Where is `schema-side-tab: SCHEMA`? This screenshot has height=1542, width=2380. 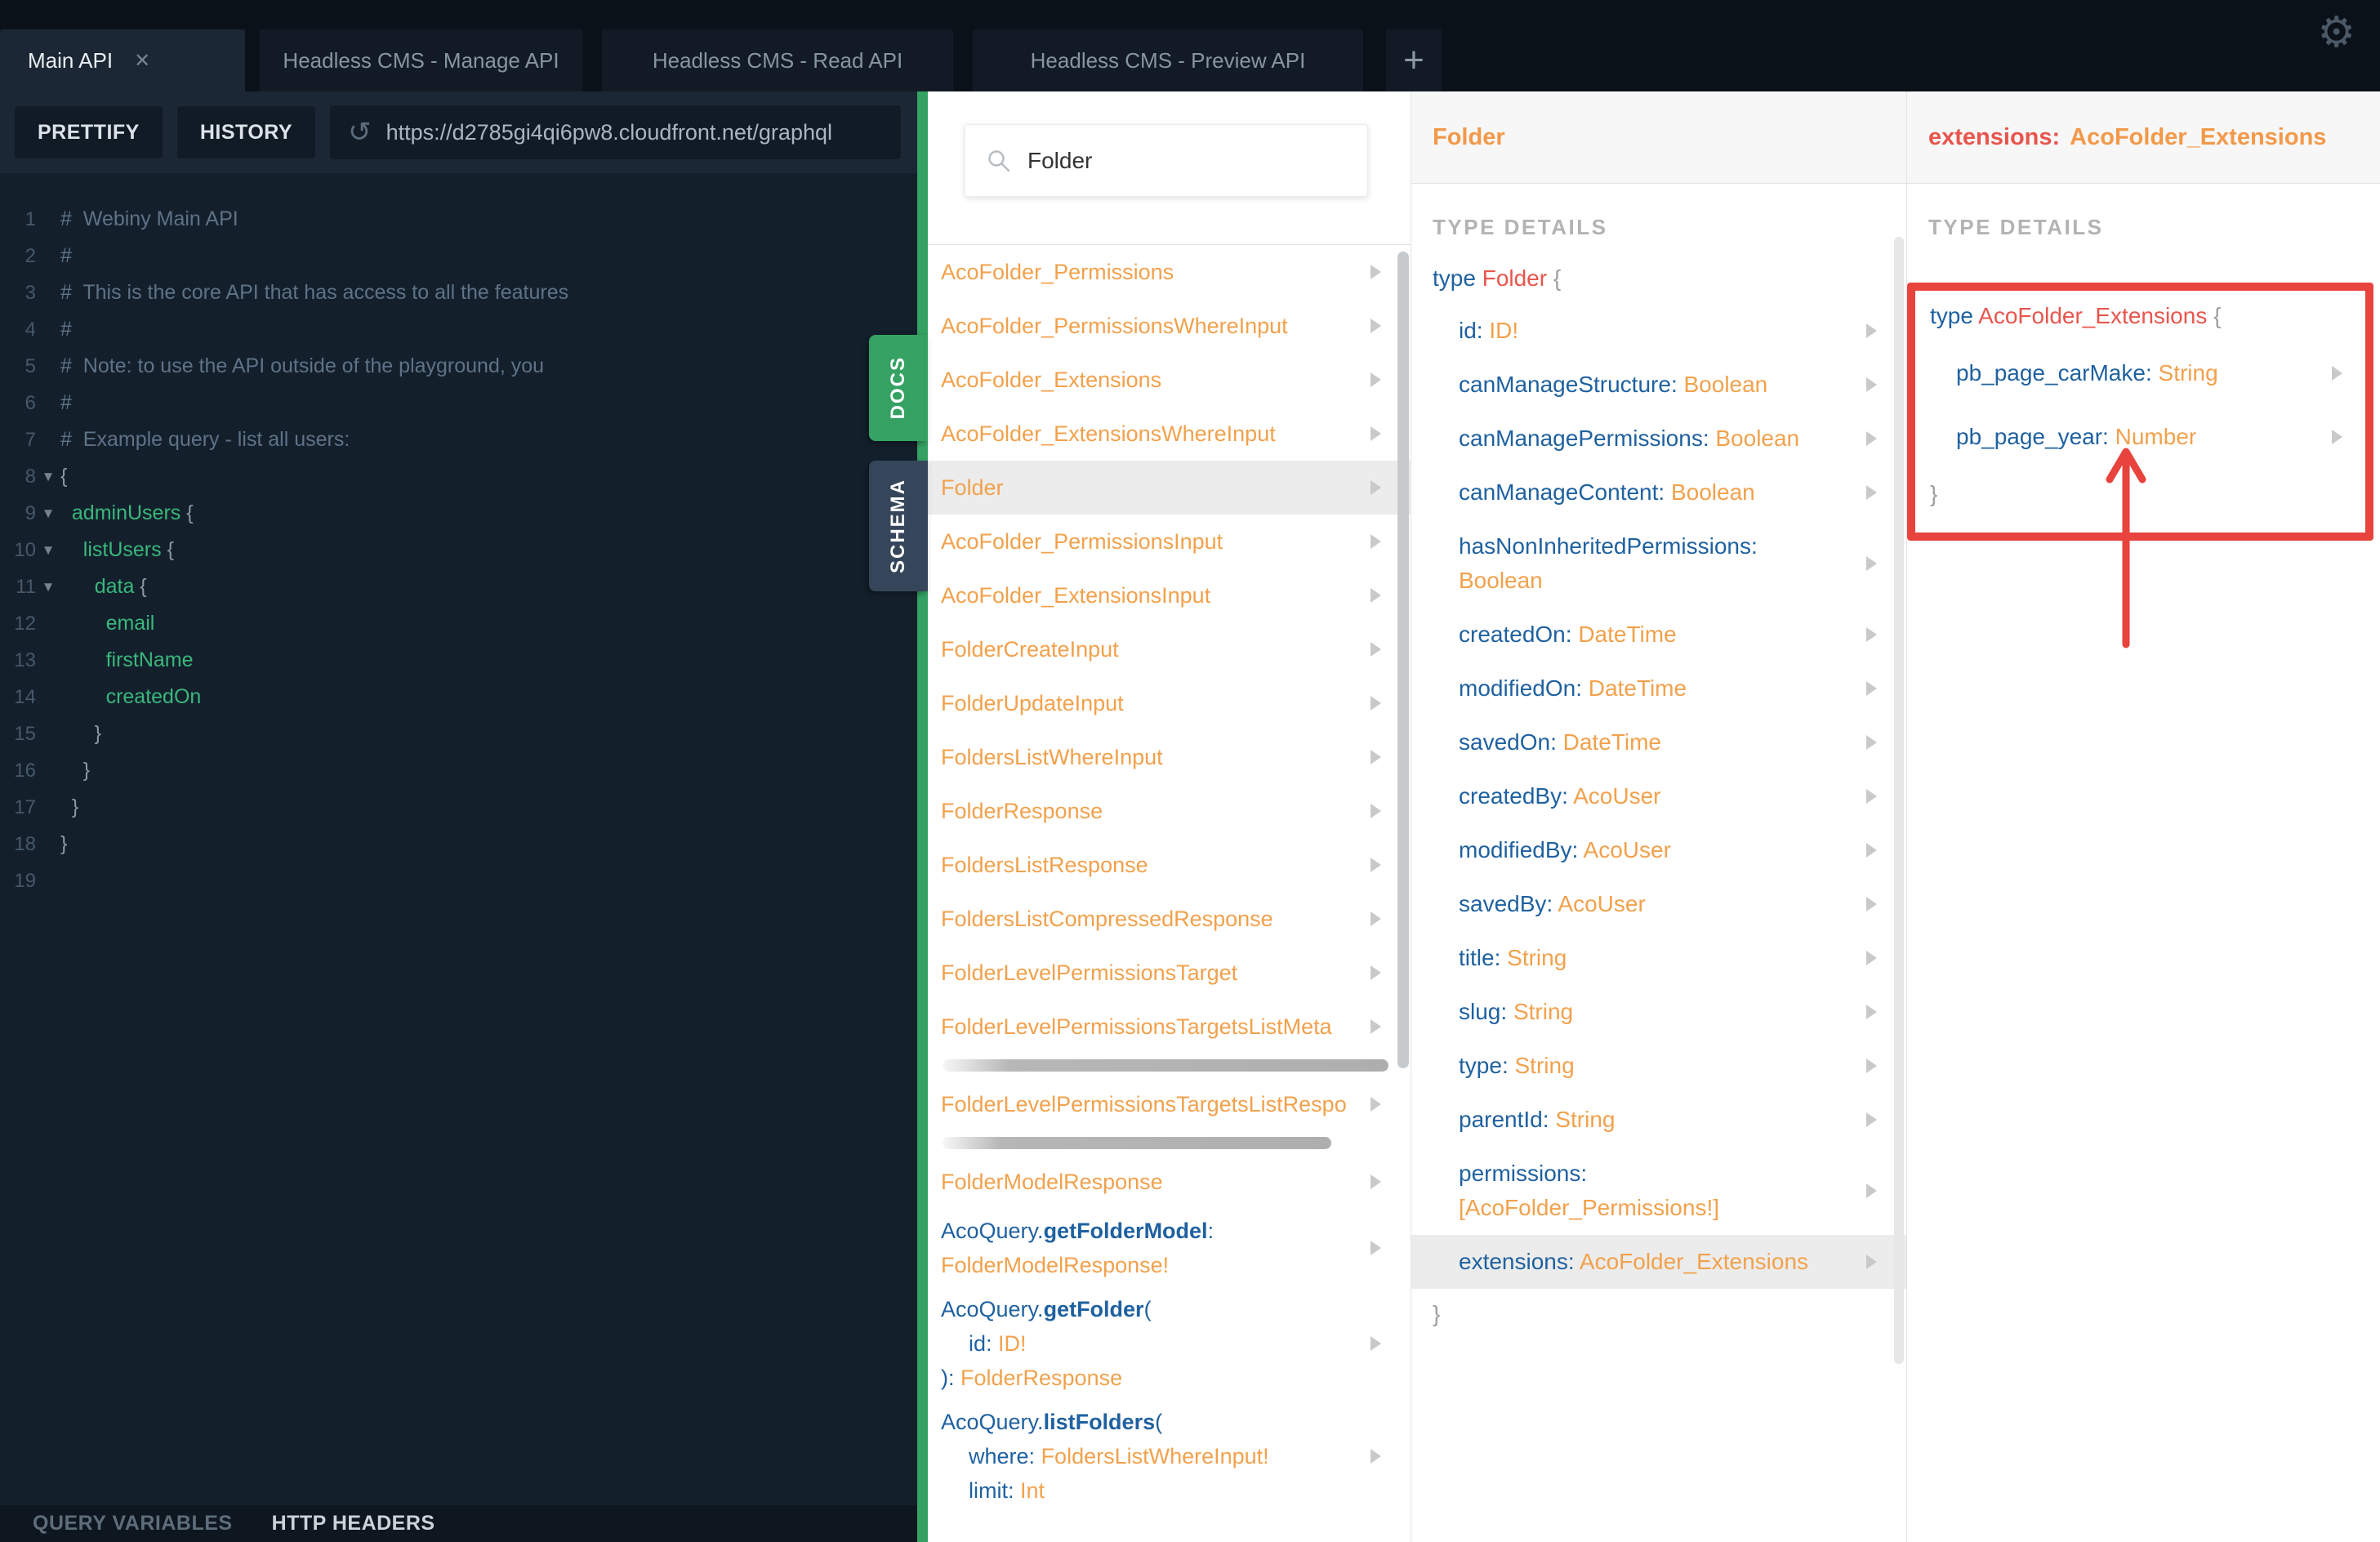
schema-side-tab: SCHEMA is located at coordinates (898, 526).